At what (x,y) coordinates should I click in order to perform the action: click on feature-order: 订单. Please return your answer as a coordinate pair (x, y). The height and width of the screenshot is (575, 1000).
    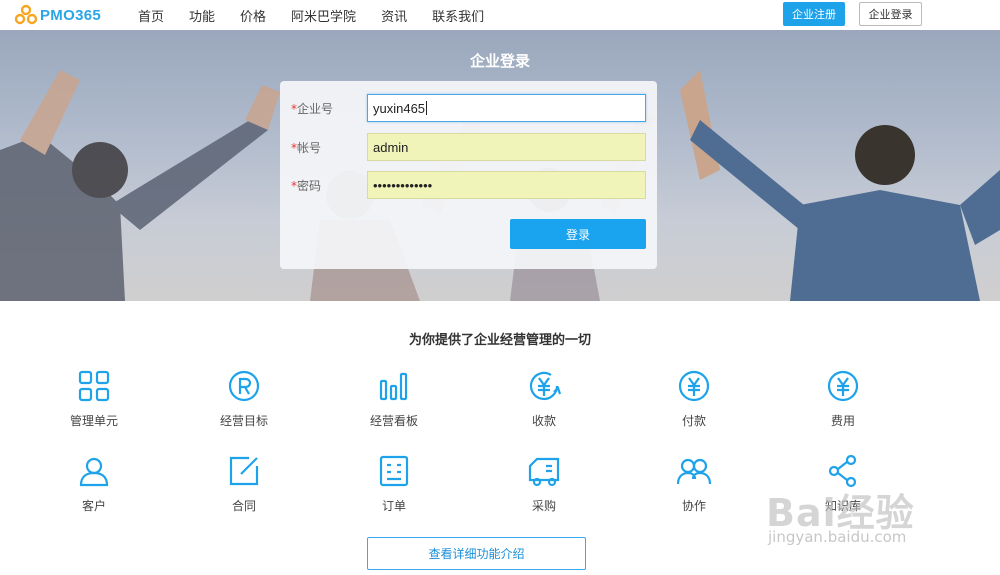
    Looking at the image, I should click on (394, 489).